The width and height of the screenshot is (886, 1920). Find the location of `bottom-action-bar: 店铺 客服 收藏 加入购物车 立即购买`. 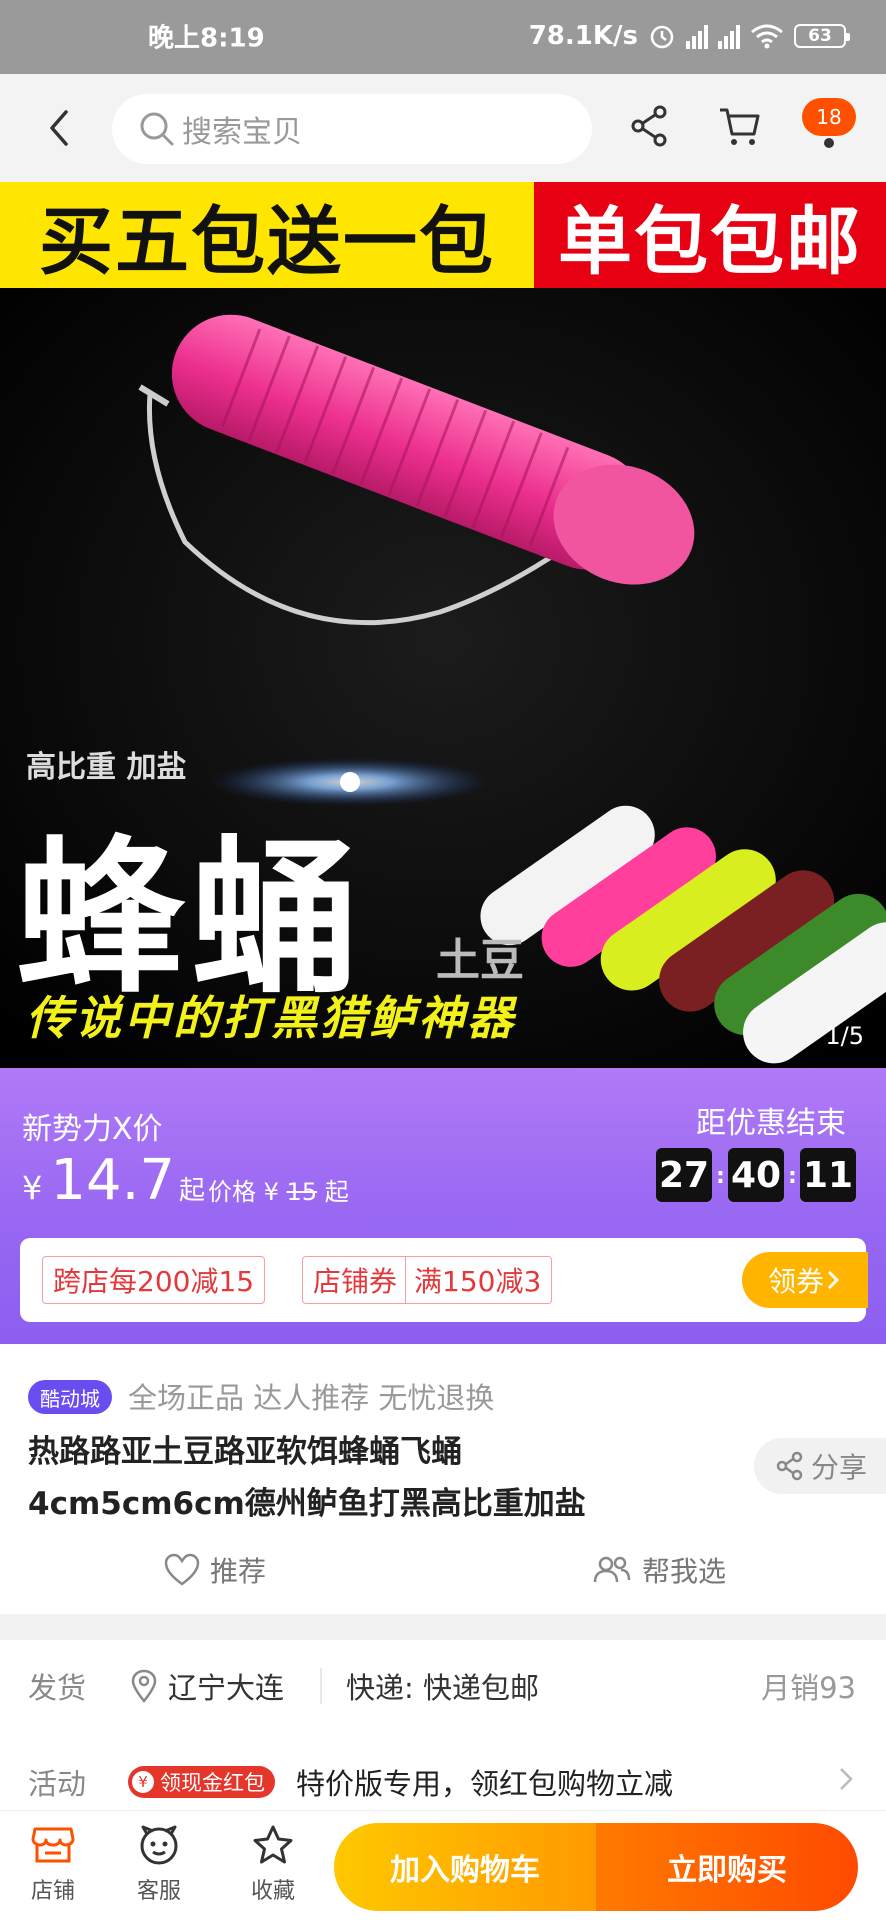

bottom-action-bar: 店铺 客服 收藏 加入购物车 立即购买 is located at coordinates (443, 1865).